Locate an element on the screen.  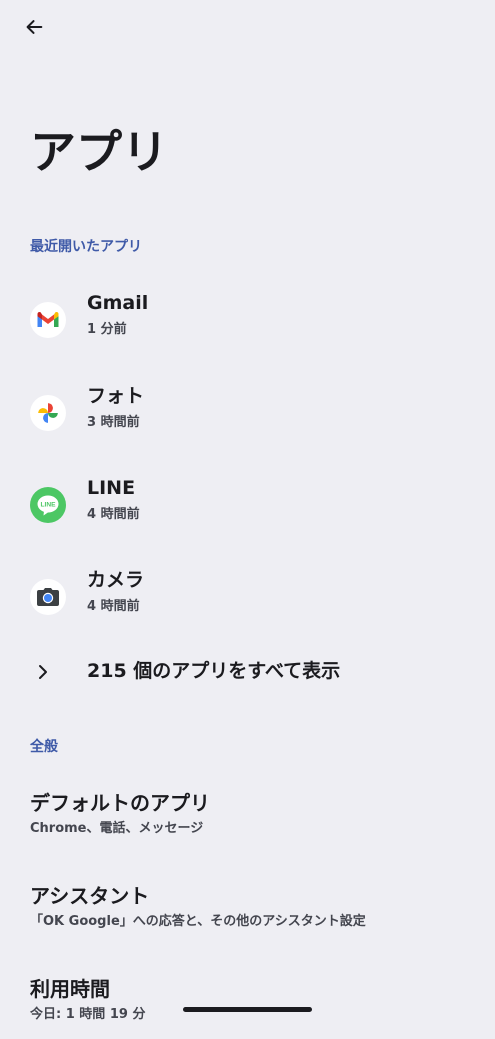
recent-app-gmail: Gmail 1 分前 is located at coordinates (247, 327).